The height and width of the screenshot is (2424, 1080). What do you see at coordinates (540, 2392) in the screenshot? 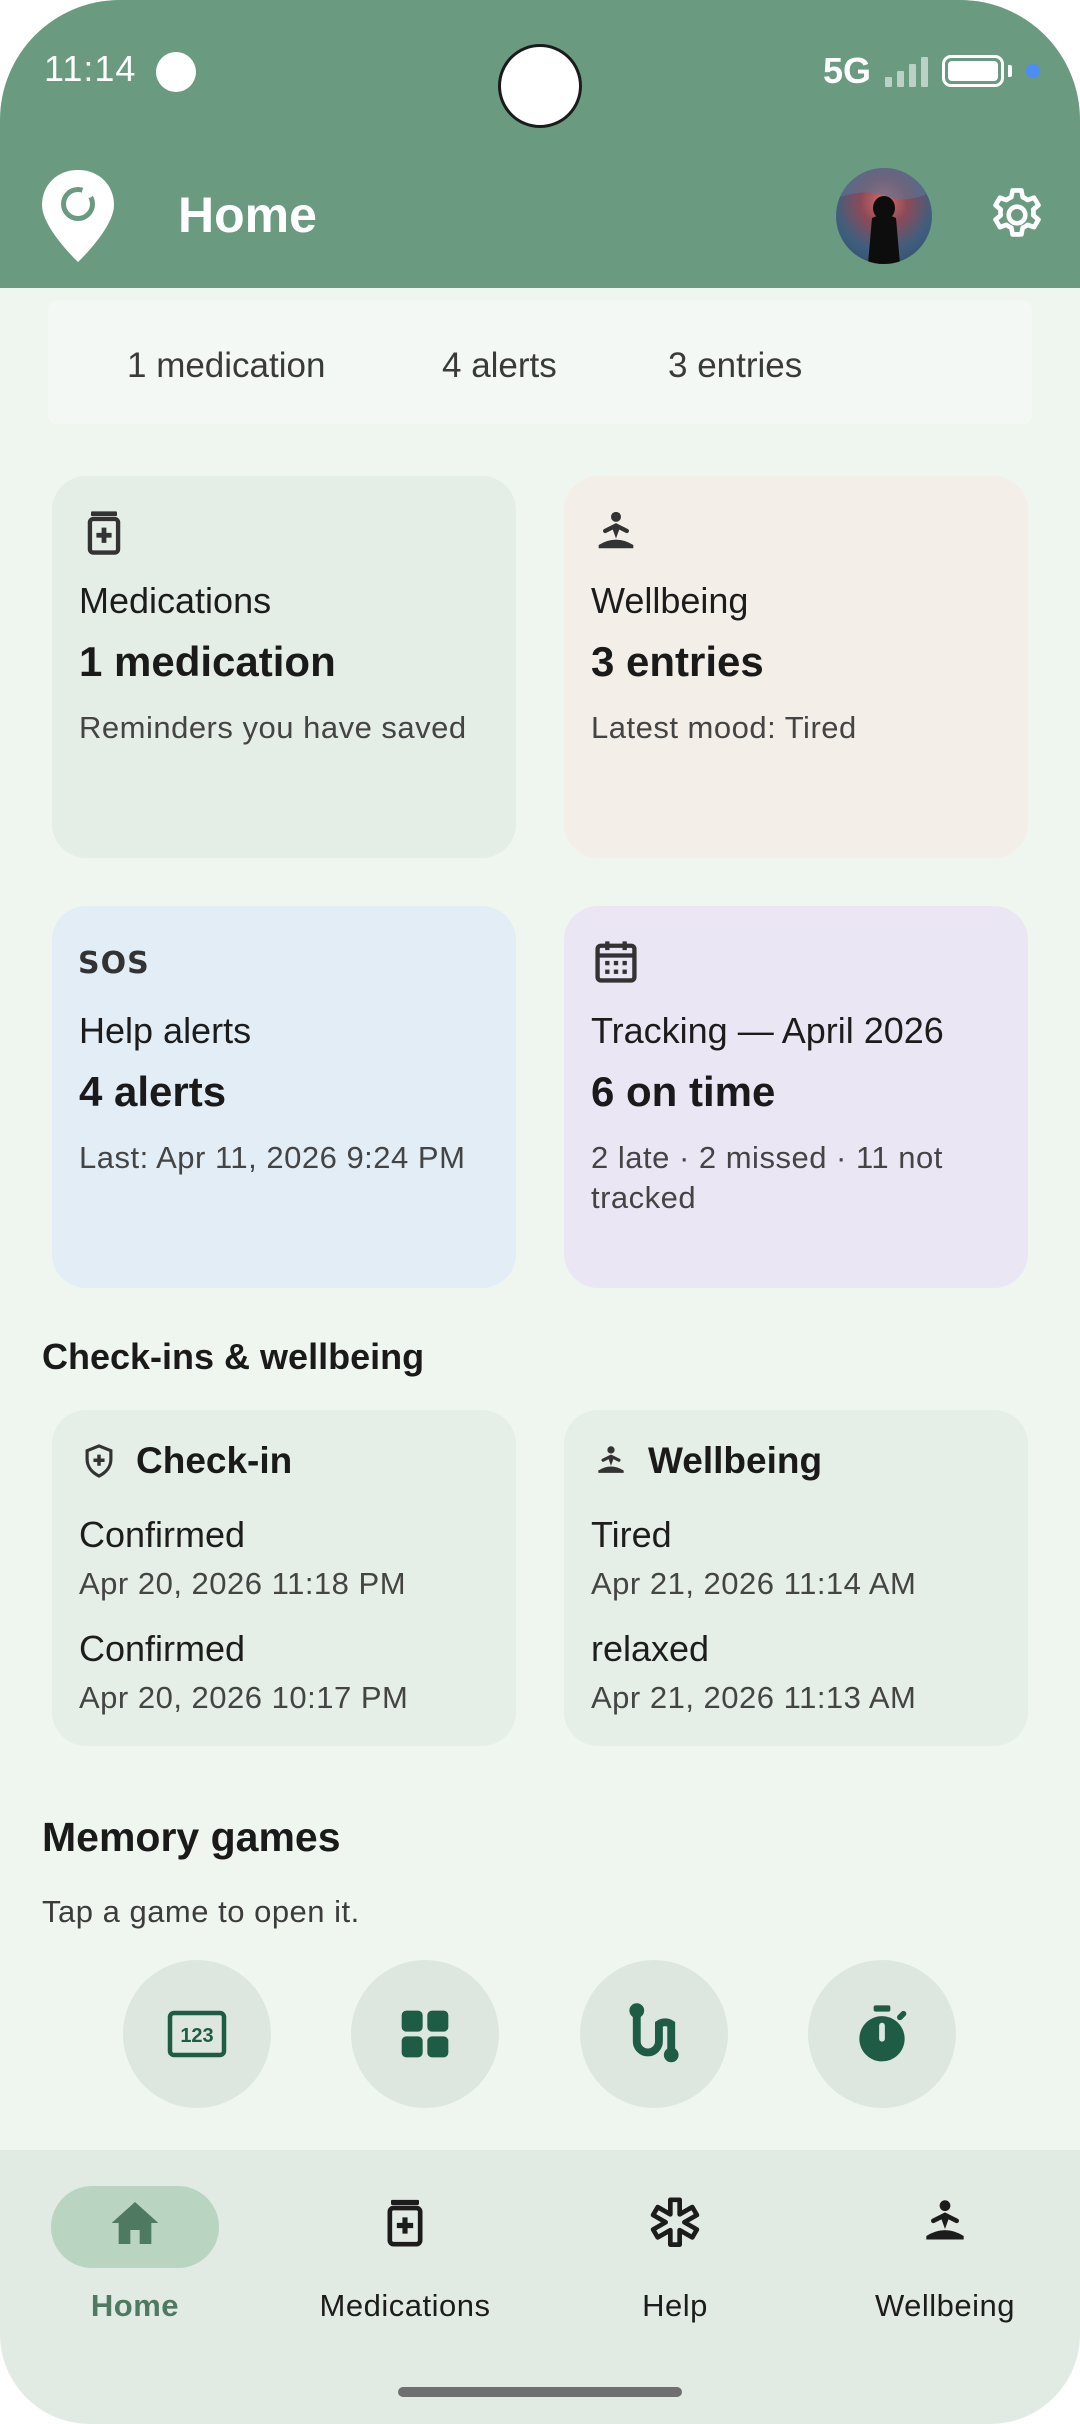
I see `gesture-home-indicator` at bounding box center [540, 2392].